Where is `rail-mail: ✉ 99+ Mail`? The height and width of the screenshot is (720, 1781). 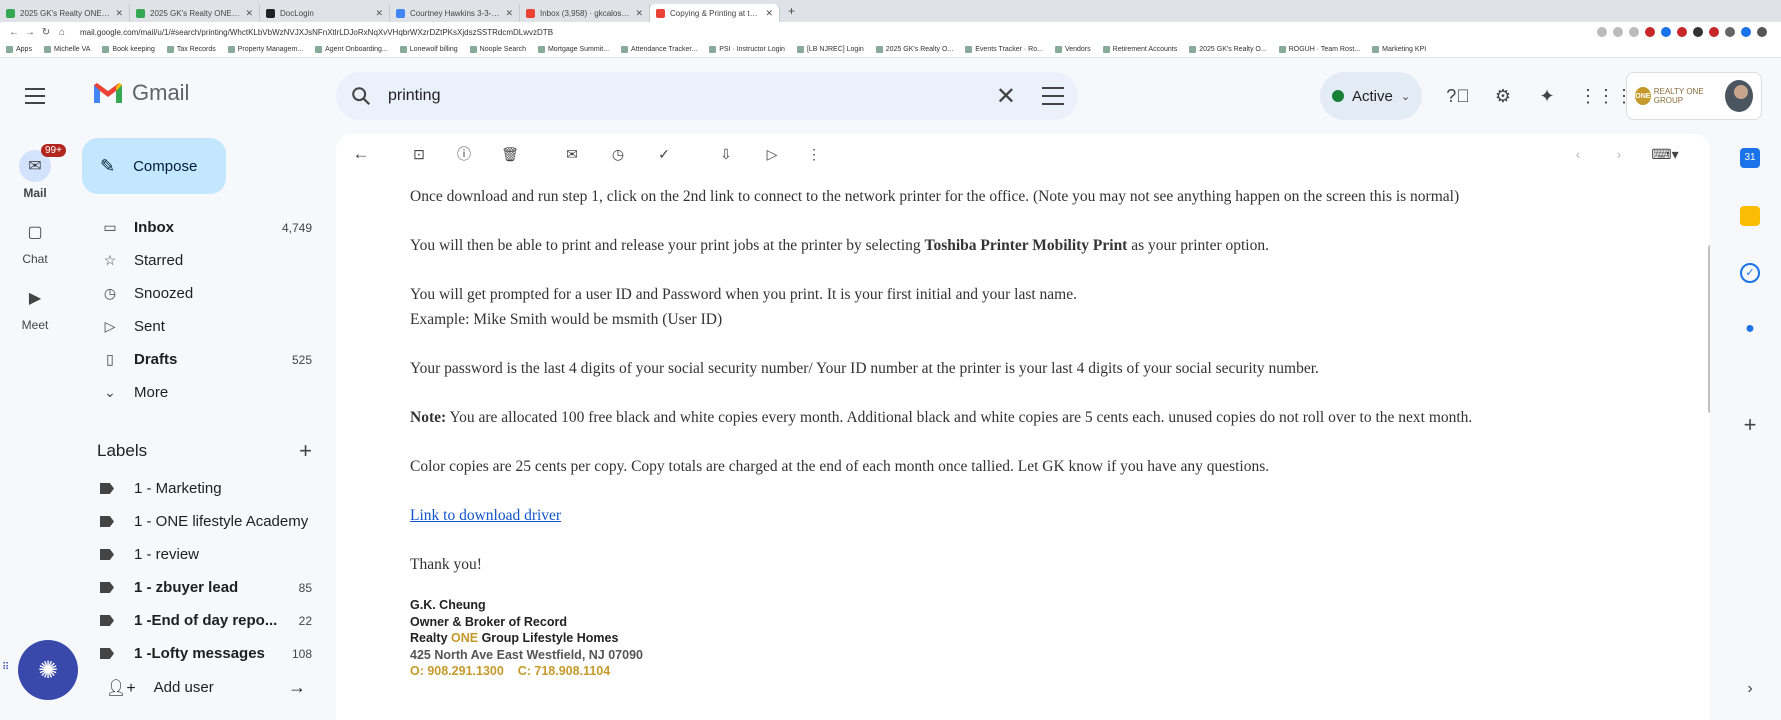 rail-mail: ✉ 99+ Mail is located at coordinates (38, 172).